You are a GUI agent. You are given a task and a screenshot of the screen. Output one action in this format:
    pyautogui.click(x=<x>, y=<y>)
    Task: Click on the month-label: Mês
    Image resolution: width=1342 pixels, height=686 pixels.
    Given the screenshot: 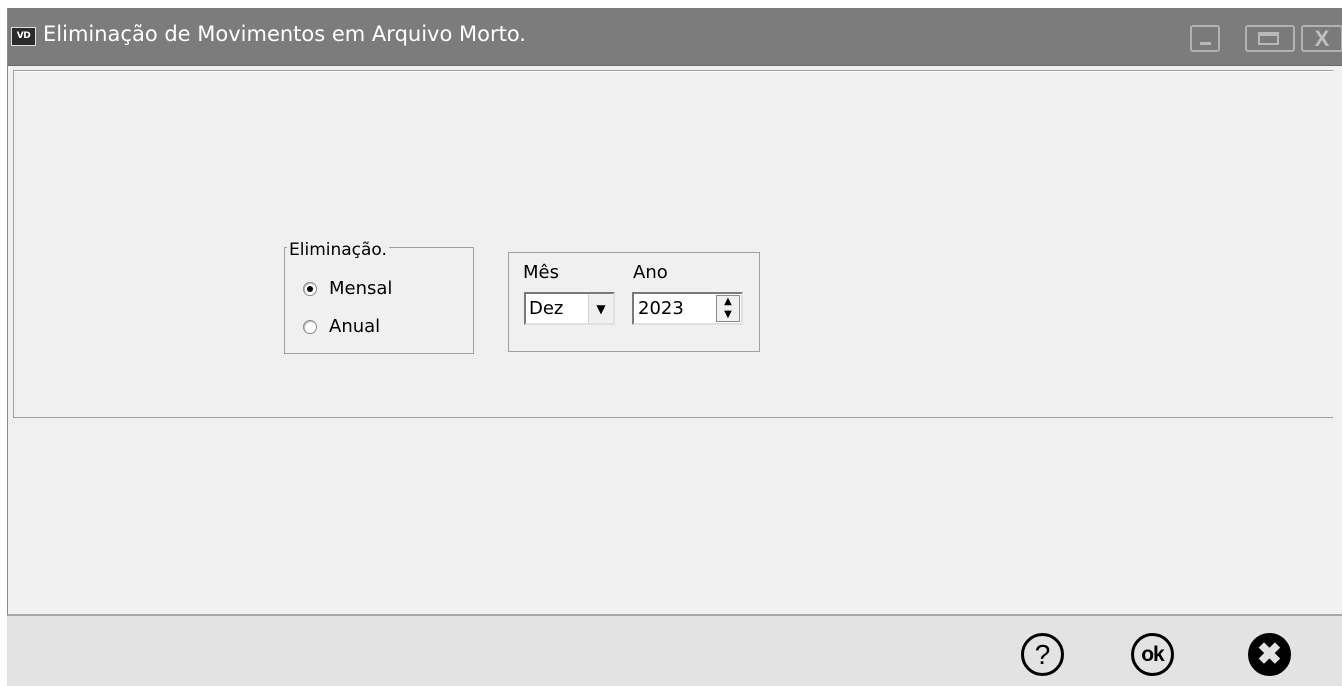 What is the action you would take?
    pyautogui.click(x=541, y=272)
    